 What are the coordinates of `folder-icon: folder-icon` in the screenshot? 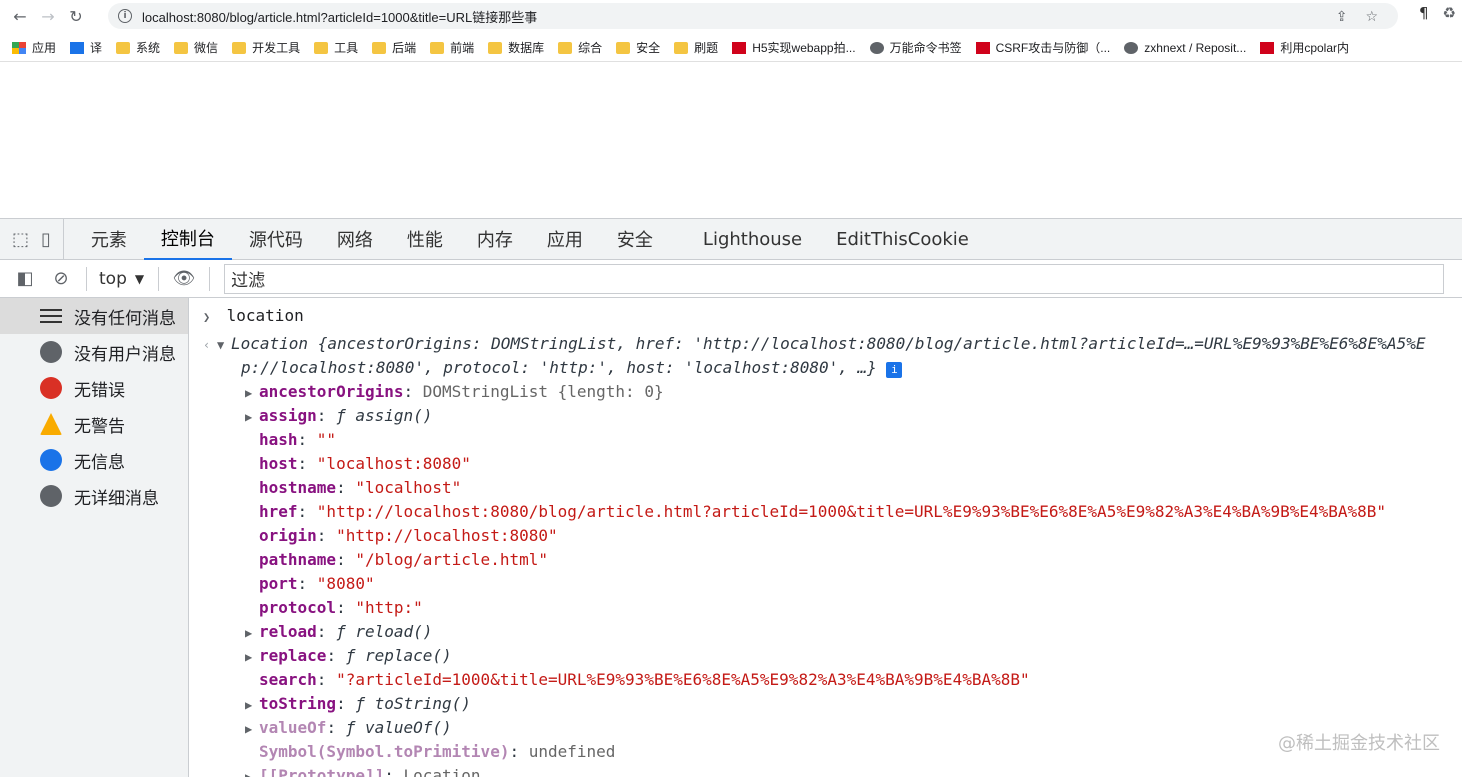 It's located at (437, 47).